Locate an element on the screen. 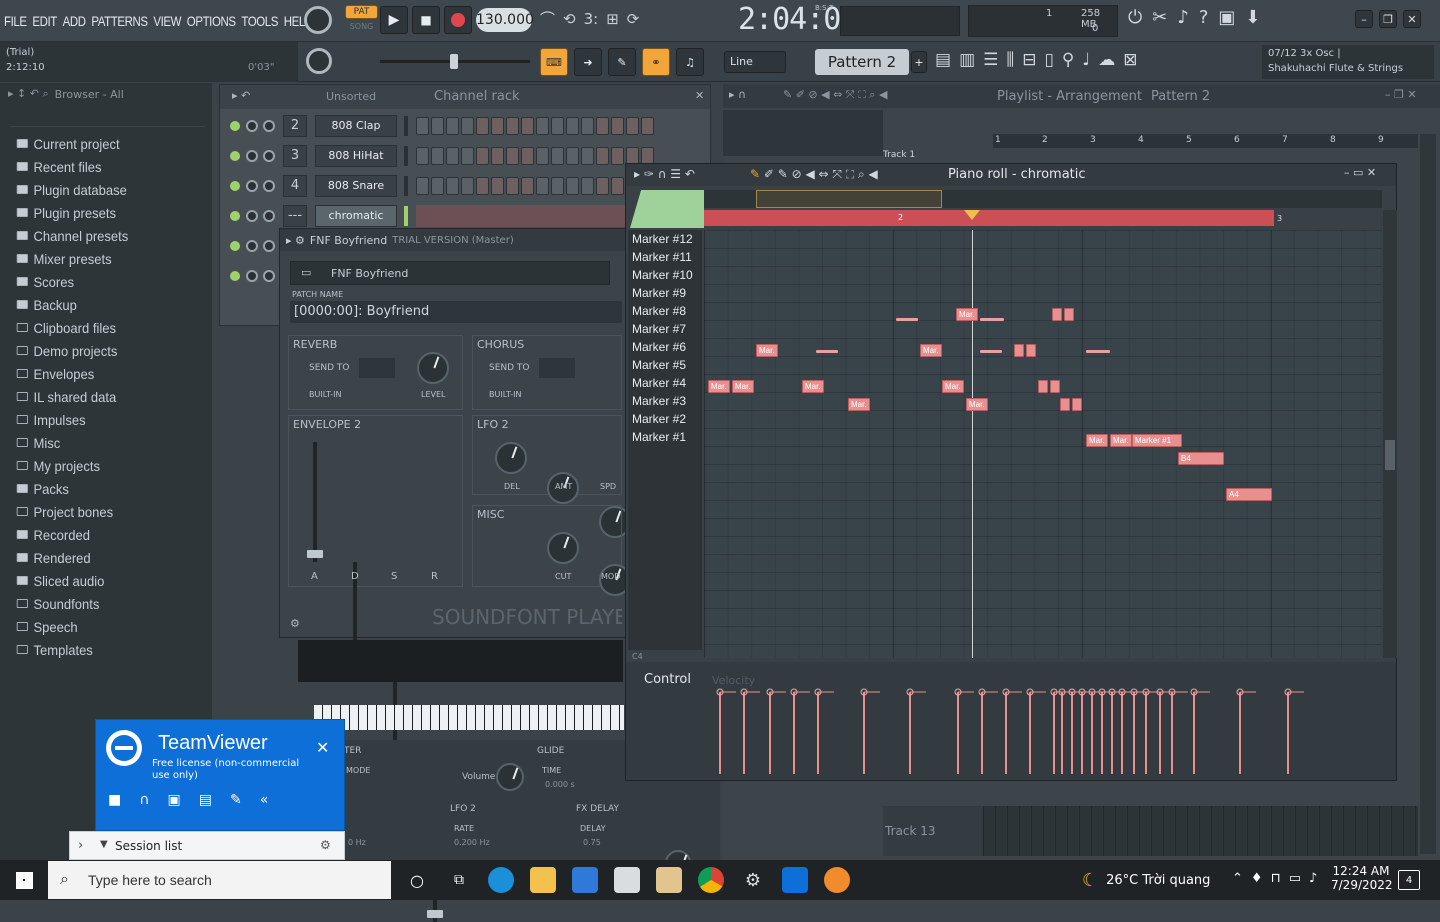  mic-icon: ♪ is located at coordinates (1183, 17).